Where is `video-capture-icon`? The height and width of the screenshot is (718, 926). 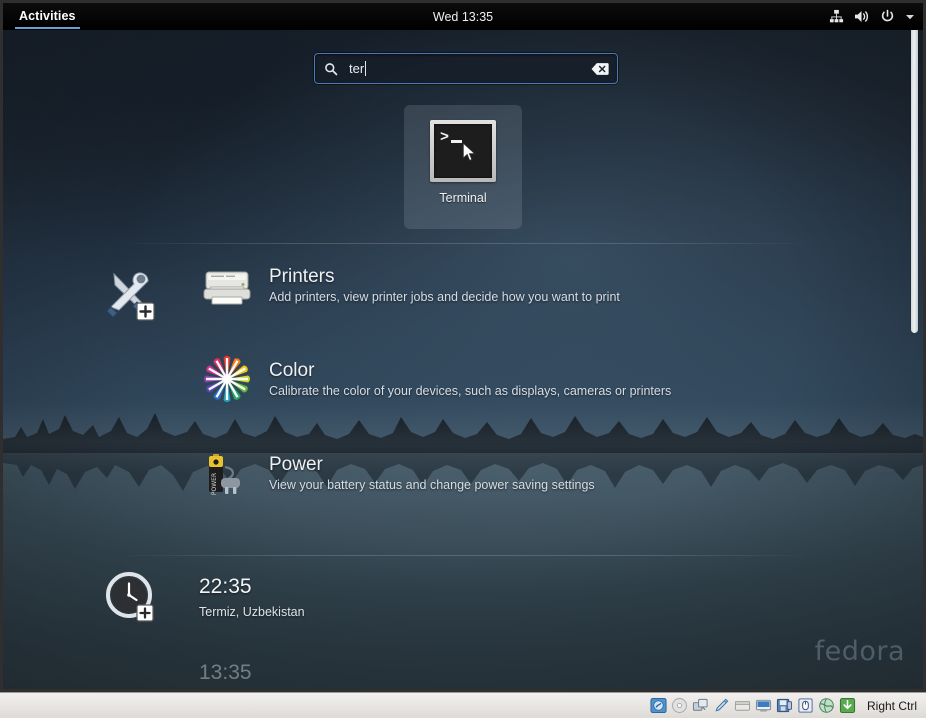 video-capture-icon is located at coordinates (784, 705).